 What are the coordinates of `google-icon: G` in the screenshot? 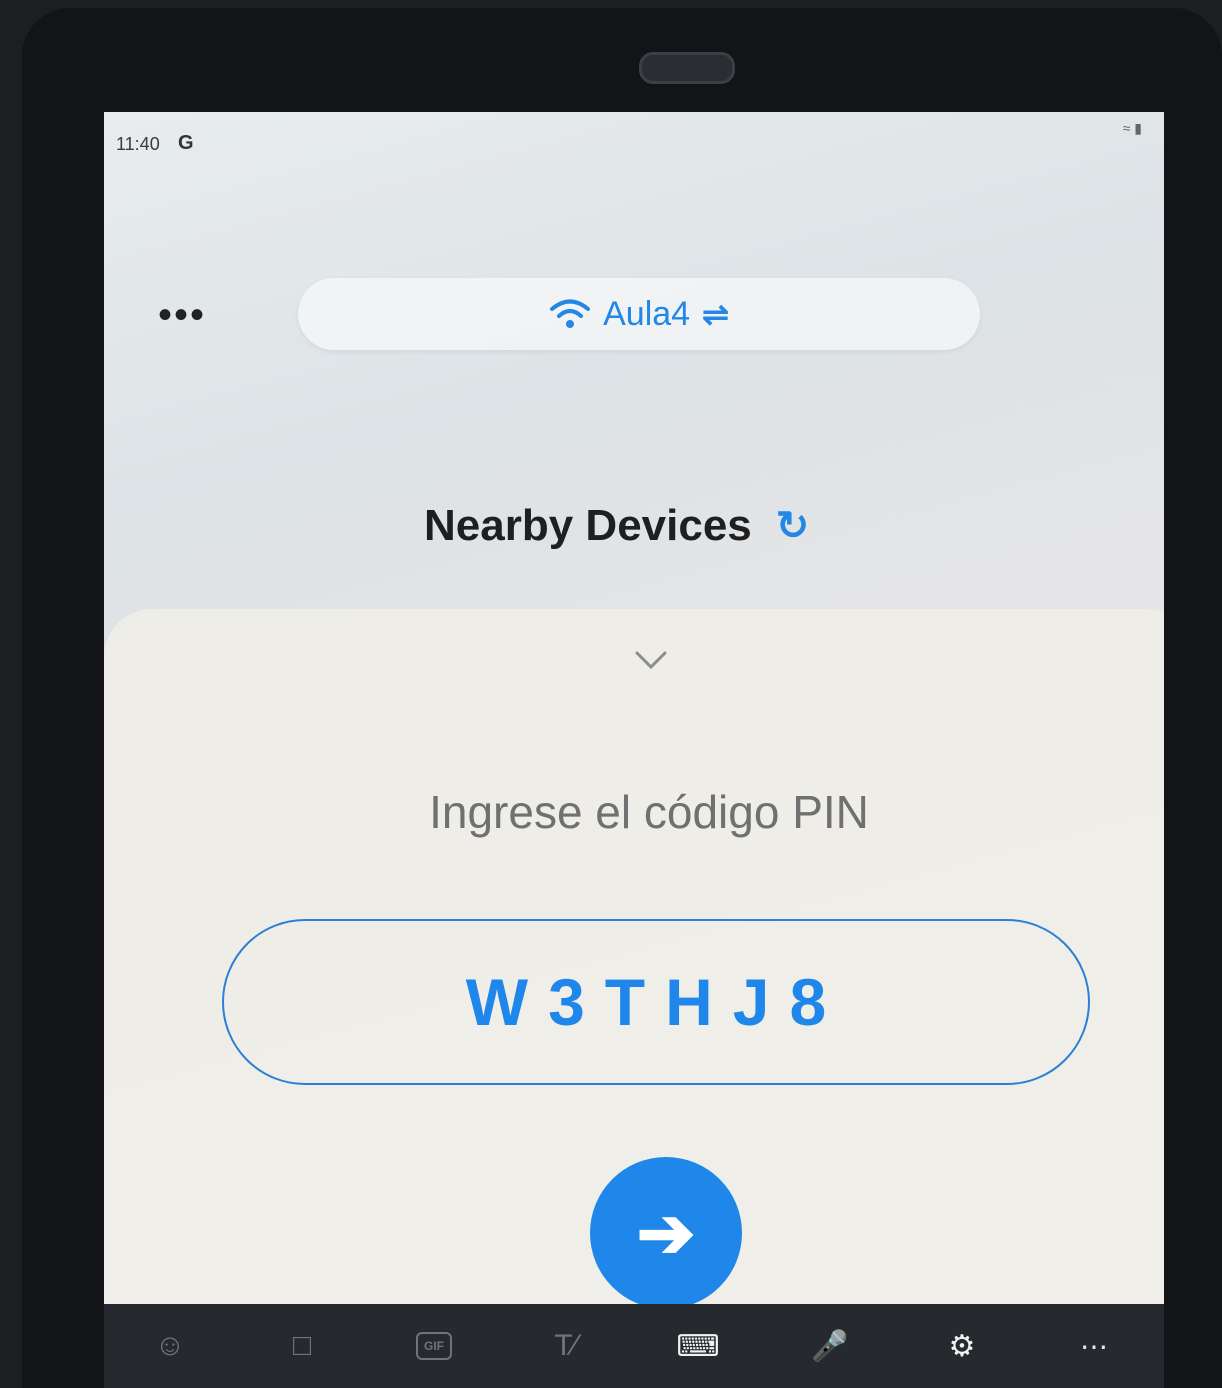 It's located at (186, 143).